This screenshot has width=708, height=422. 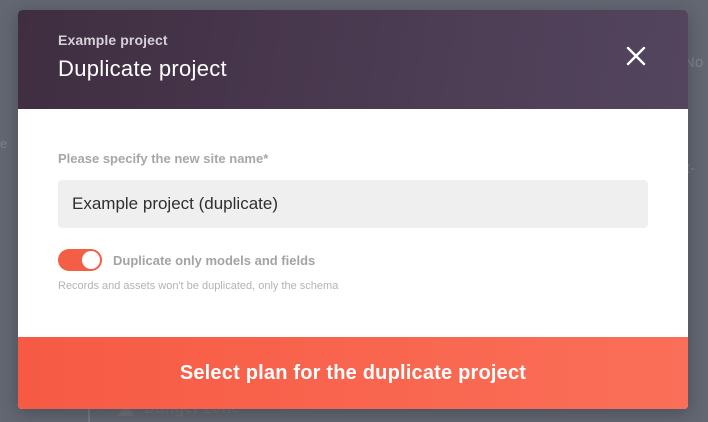 What do you see at coordinates (353, 260) in the screenshot?
I see `duplicate-models-option: Duplicate only models and fields` at bounding box center [353, 260].